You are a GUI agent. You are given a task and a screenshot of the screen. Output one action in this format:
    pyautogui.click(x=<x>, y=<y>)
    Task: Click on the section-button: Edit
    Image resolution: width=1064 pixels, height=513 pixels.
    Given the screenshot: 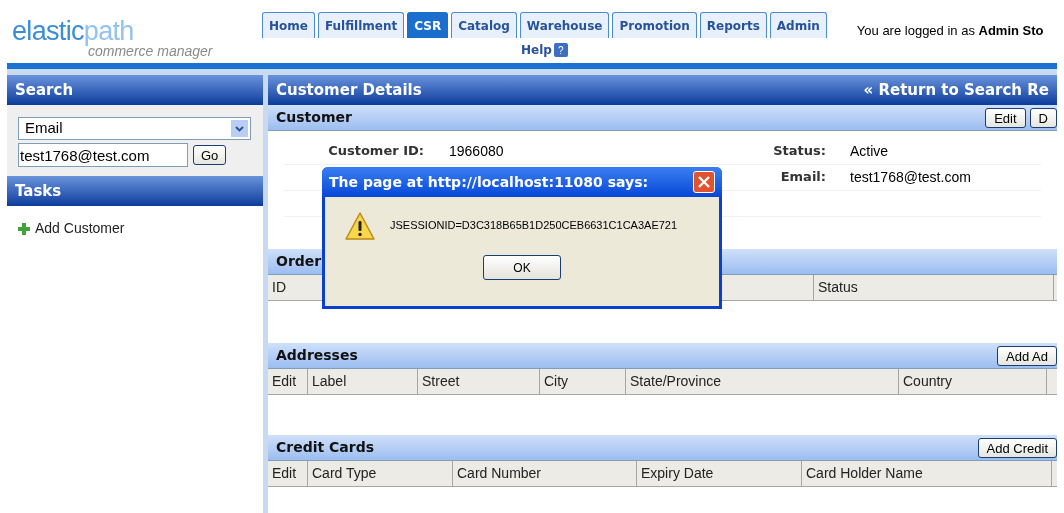 What is the action you would take?
    pyautogui.click(x=1005, y=117)
    